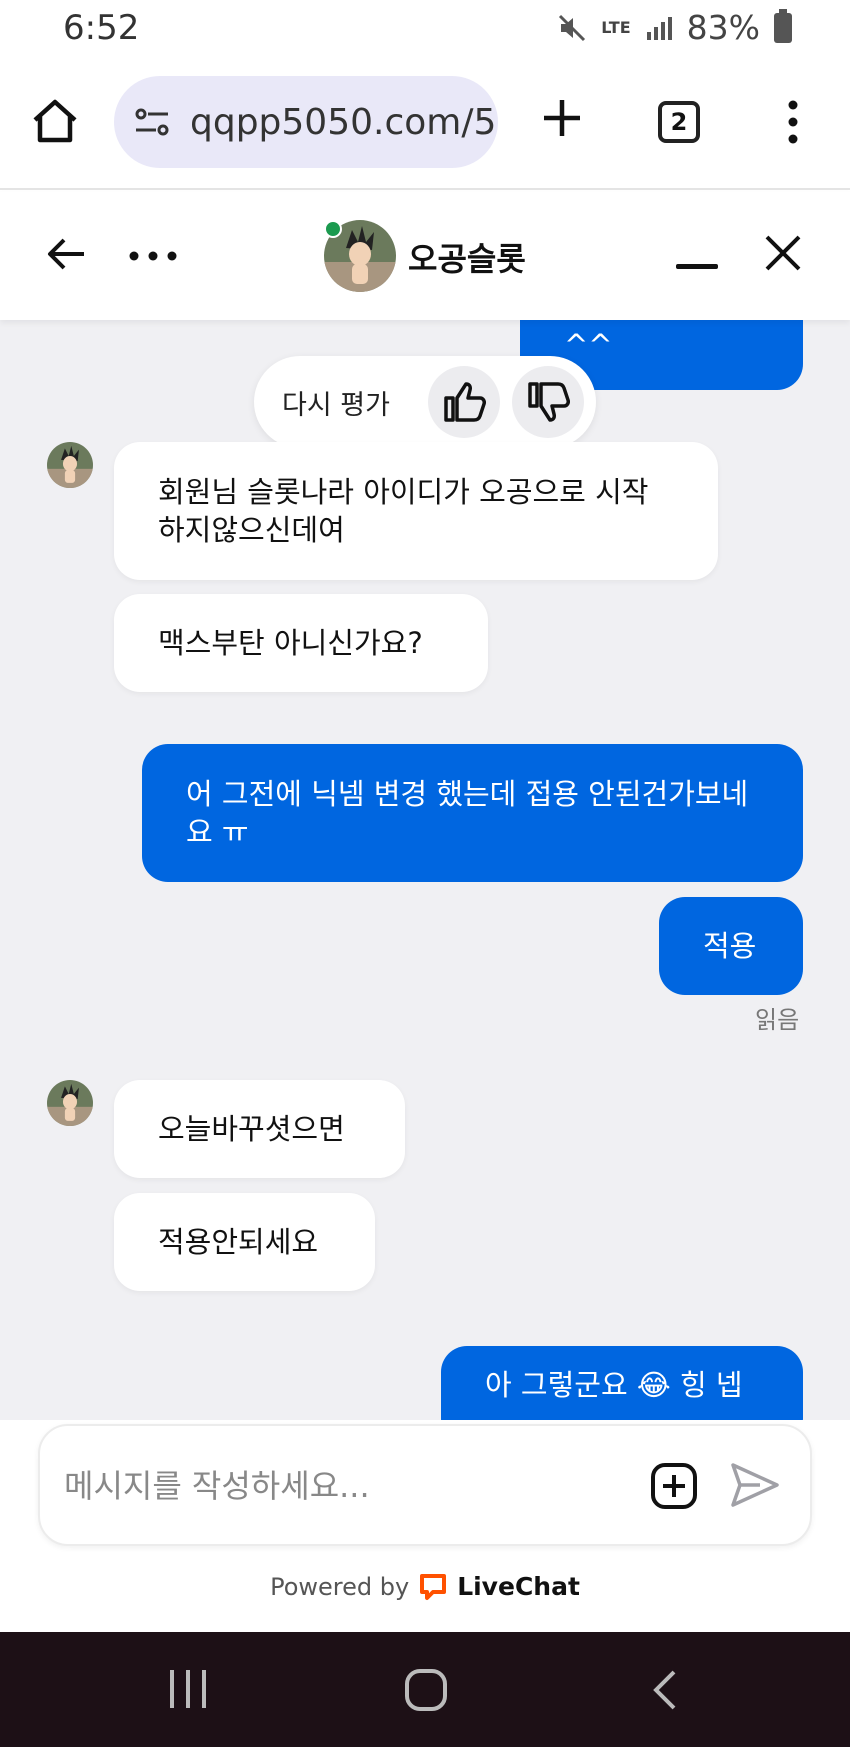 Image resolution: width=850 pixels, height=1747 pixels. I want to click on system-nav-bar, so click(425, 1689).